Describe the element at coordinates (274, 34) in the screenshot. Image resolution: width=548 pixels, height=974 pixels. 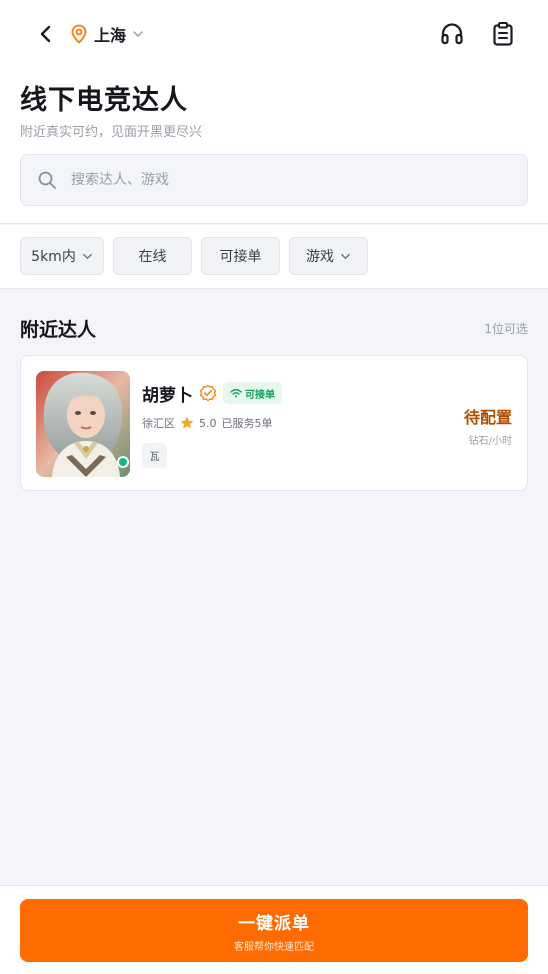
I see `nav-bar: 上海` at that location.